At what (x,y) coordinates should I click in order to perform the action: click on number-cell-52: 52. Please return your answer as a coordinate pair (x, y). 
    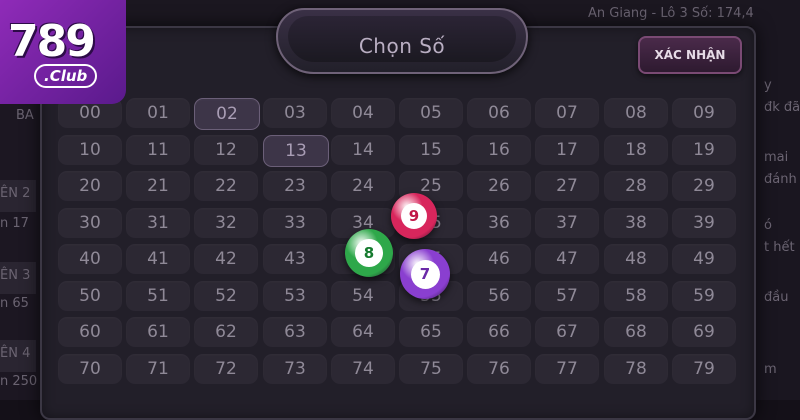
    Looking at the image, I should click on (226, 296).